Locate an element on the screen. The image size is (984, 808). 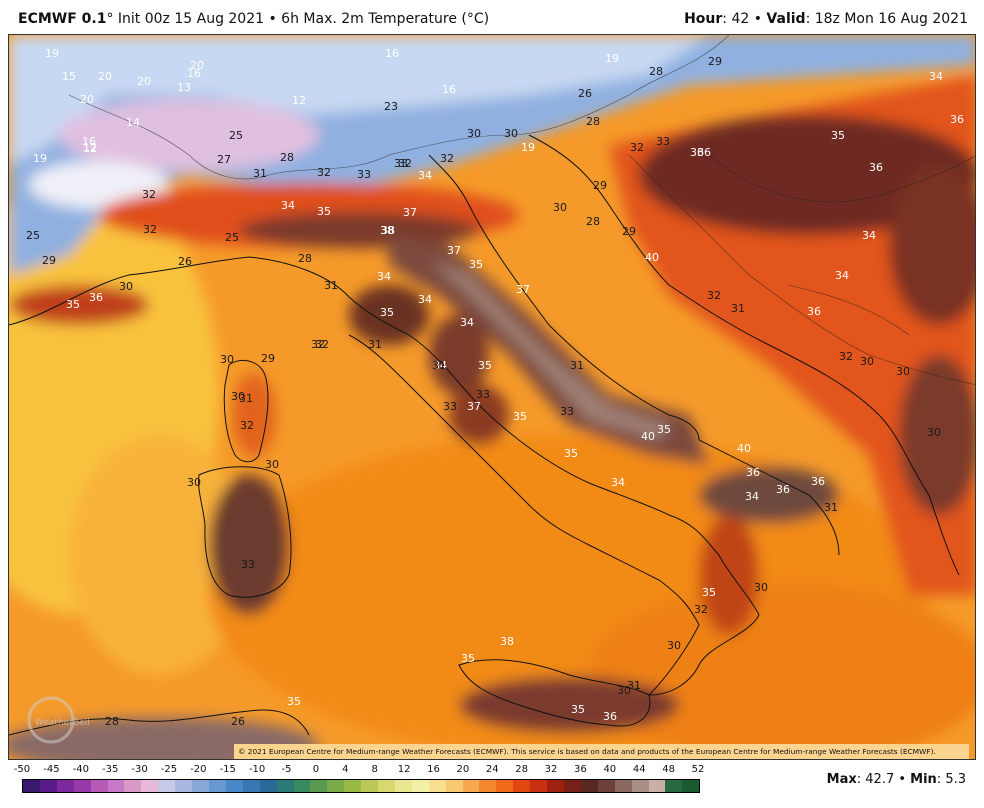
temperature-label: 25 is located at coordinates (236, 135).